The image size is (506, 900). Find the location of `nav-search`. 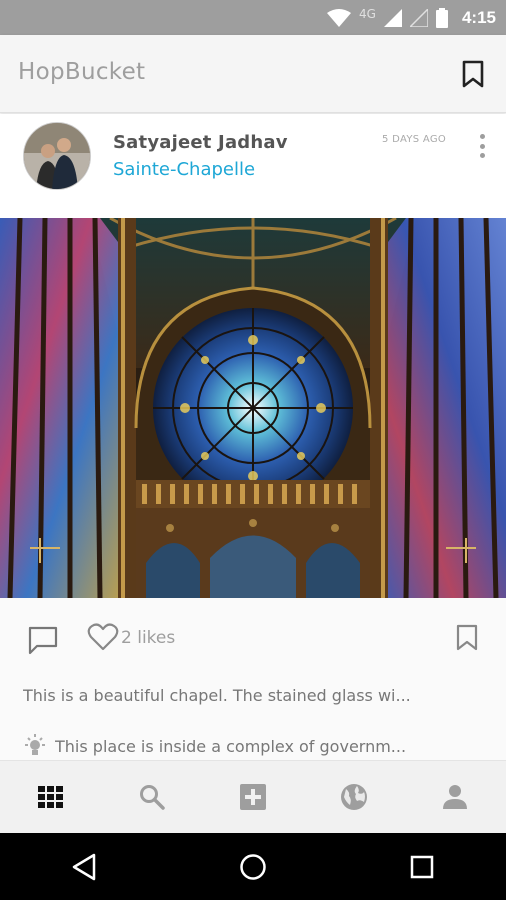

nav-search is located at coordinates (152, 797).